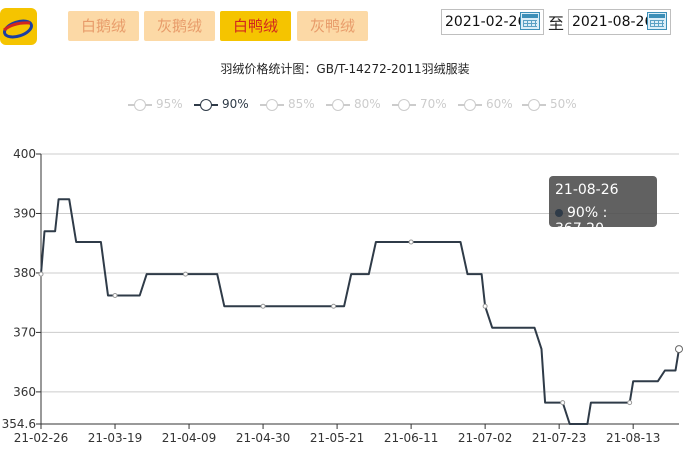 This screenshot has width=690, height=460. What do you see at coordinates (581, 221) in the screenshot?
I see `tooltip-value: 90% : 367.20` at bounding box center [581, 221].